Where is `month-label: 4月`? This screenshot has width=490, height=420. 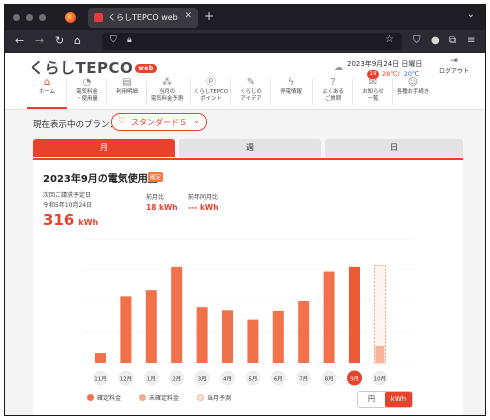
month-label: 4月 is located at coordinates (227, 379).